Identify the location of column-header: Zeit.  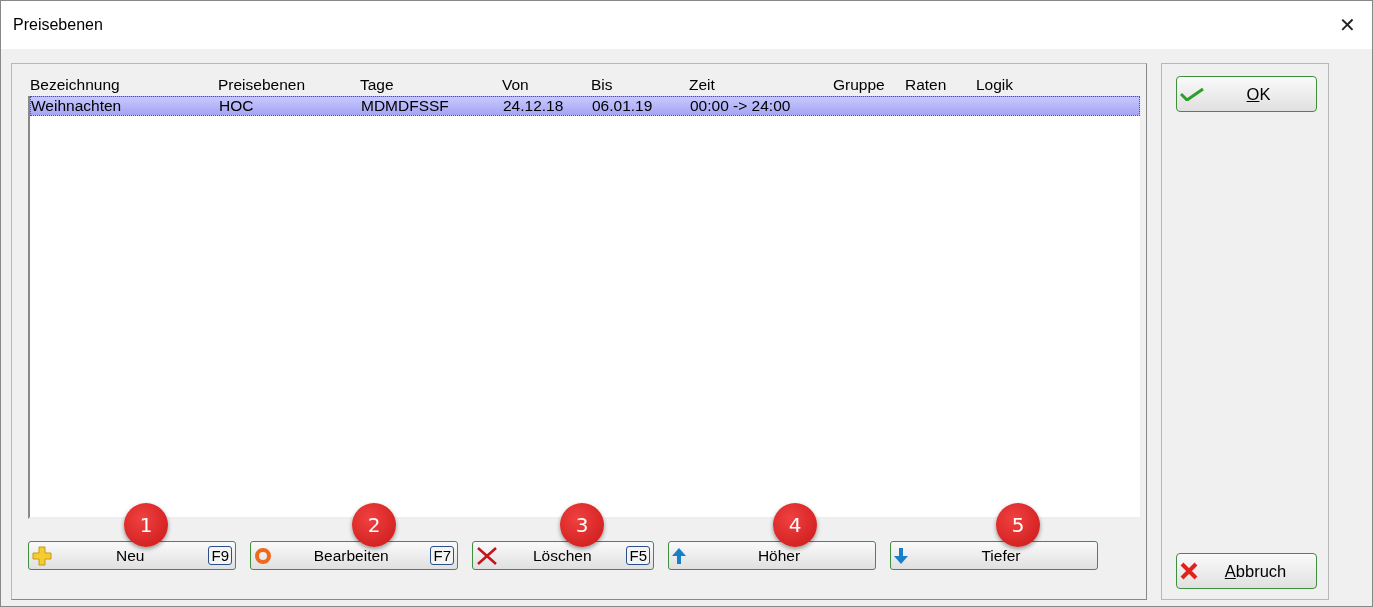
(761, 85).